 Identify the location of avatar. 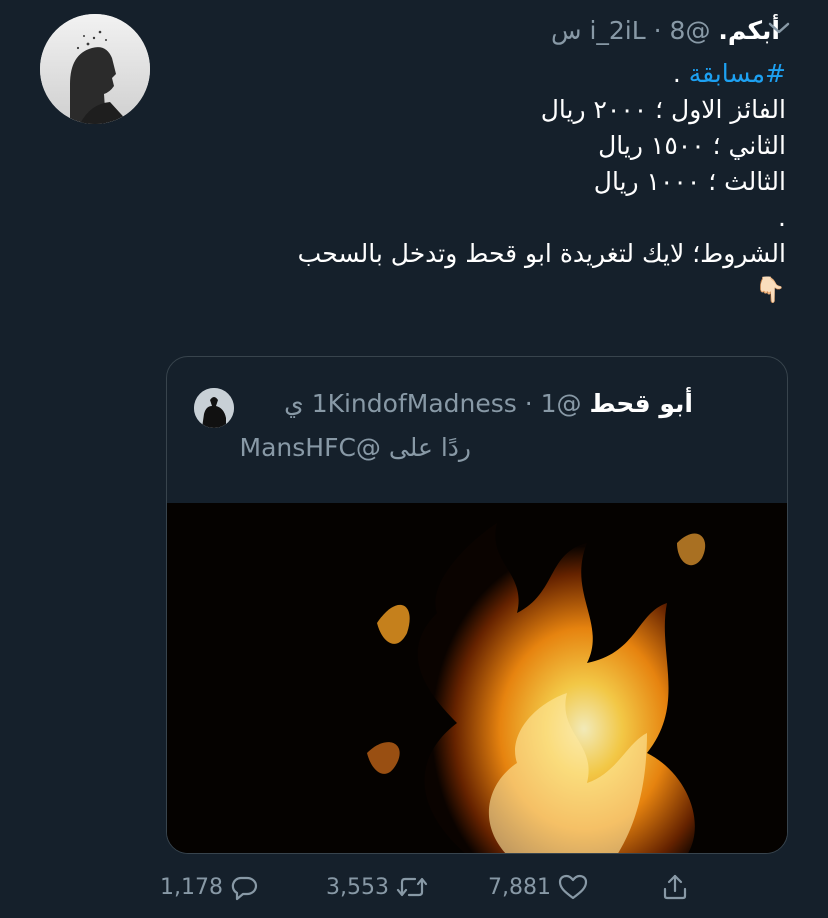
(95, 69).